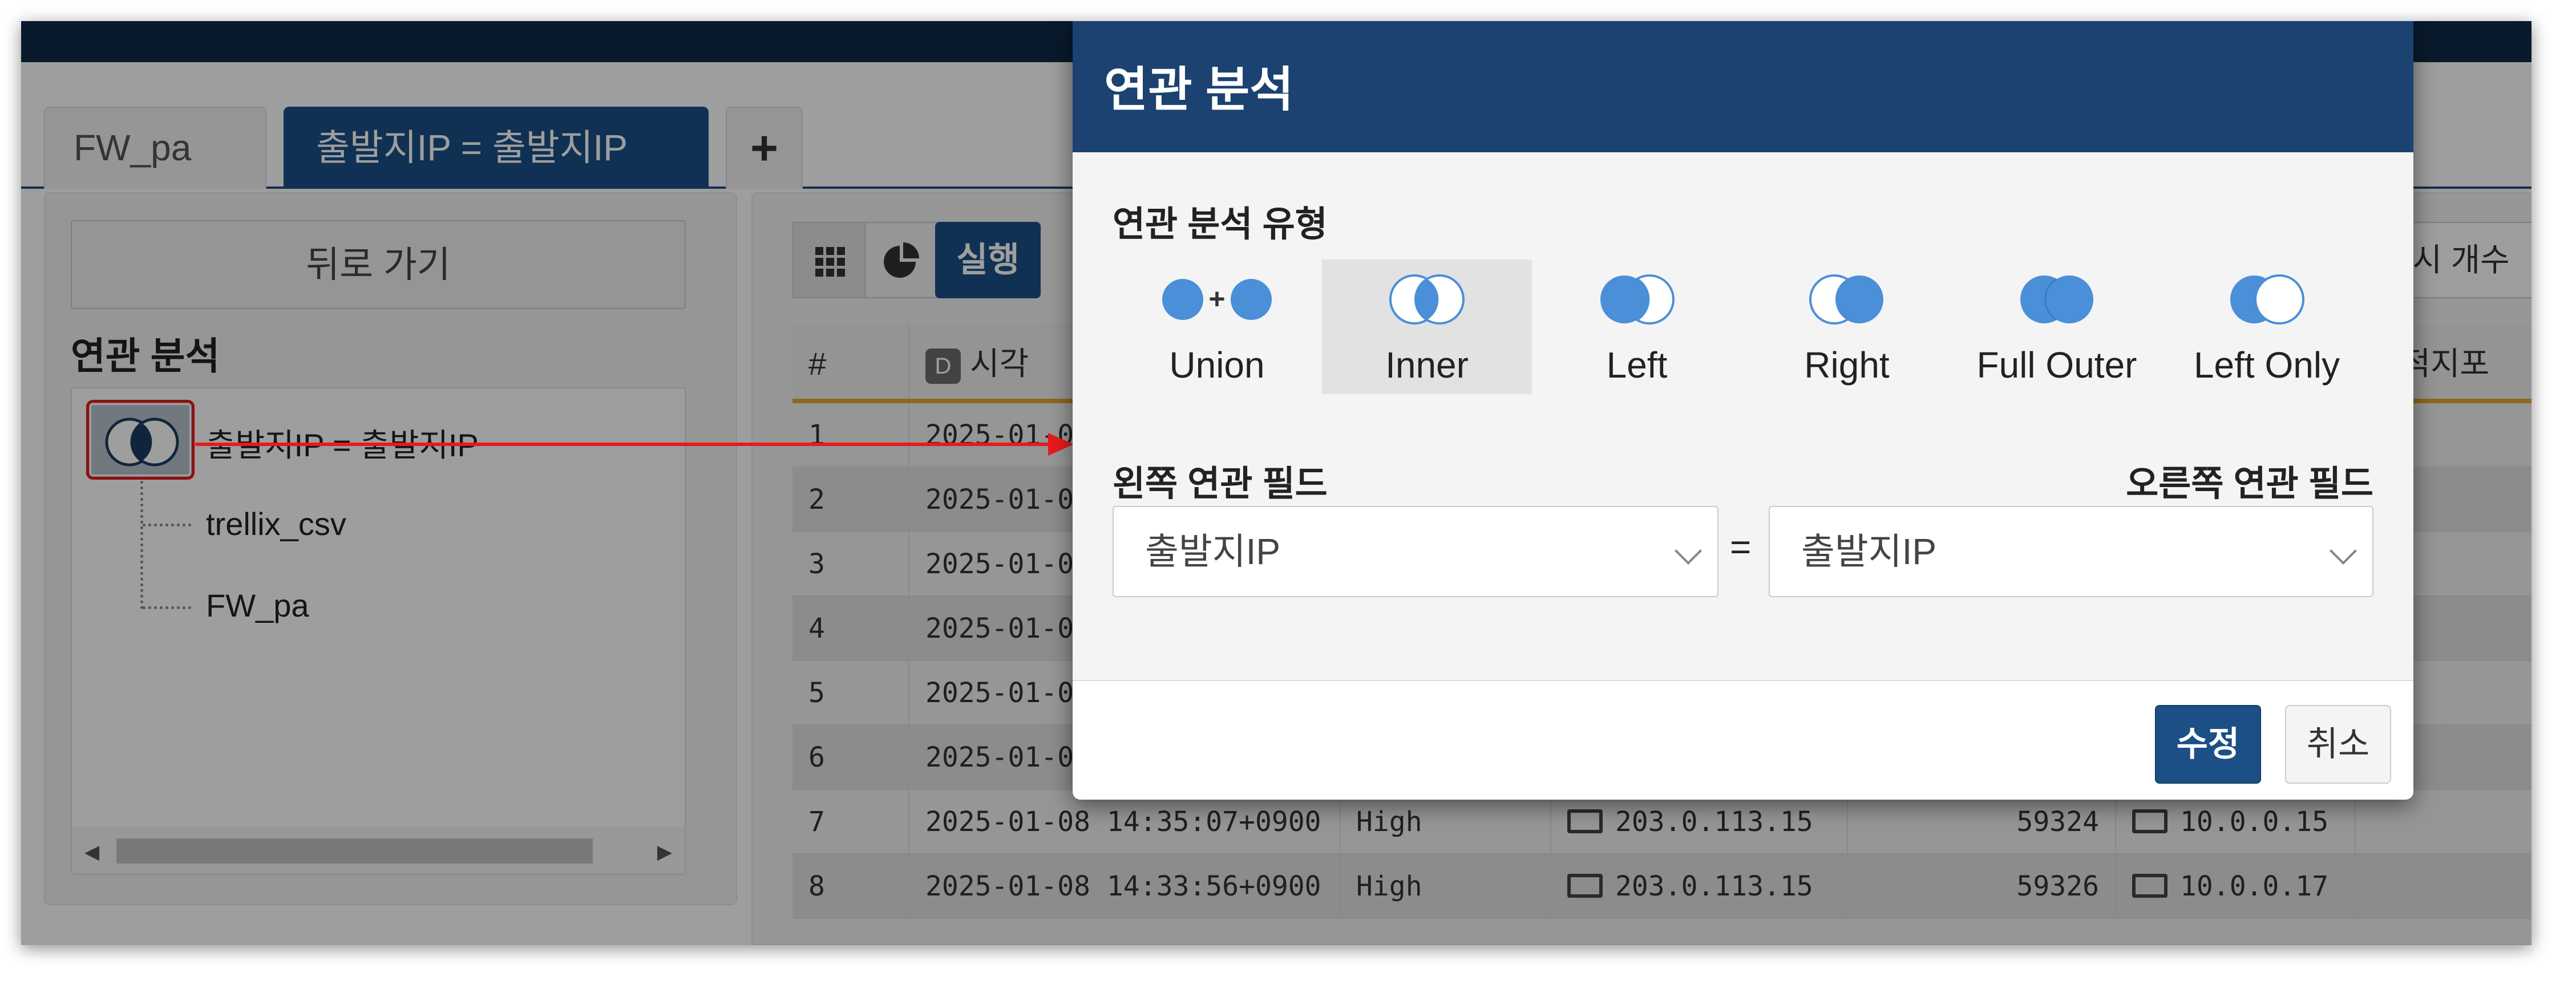 This screenshot has width=2576, height=989. I want to click on inner-join-icon, so click(1427, 300).